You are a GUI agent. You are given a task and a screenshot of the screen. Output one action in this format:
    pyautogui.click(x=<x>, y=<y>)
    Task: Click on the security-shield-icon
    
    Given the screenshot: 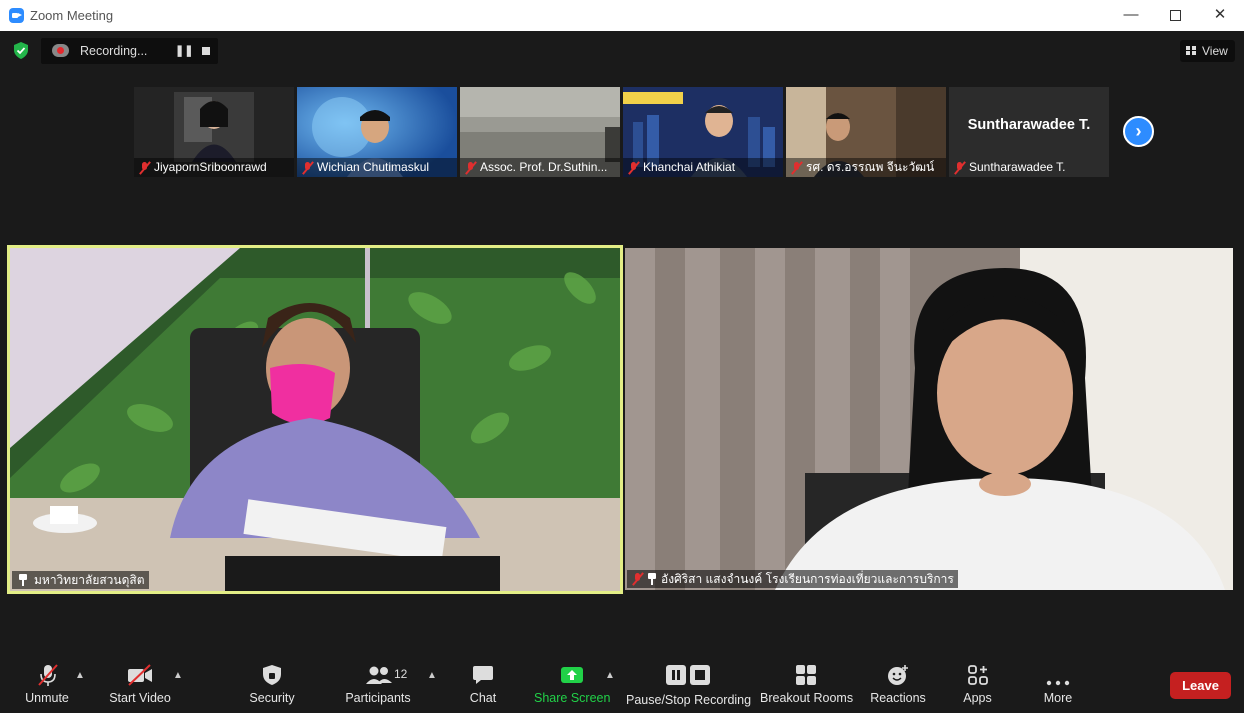 What is the action you would take?
    pyautogui.click(x=21, y=50)
    